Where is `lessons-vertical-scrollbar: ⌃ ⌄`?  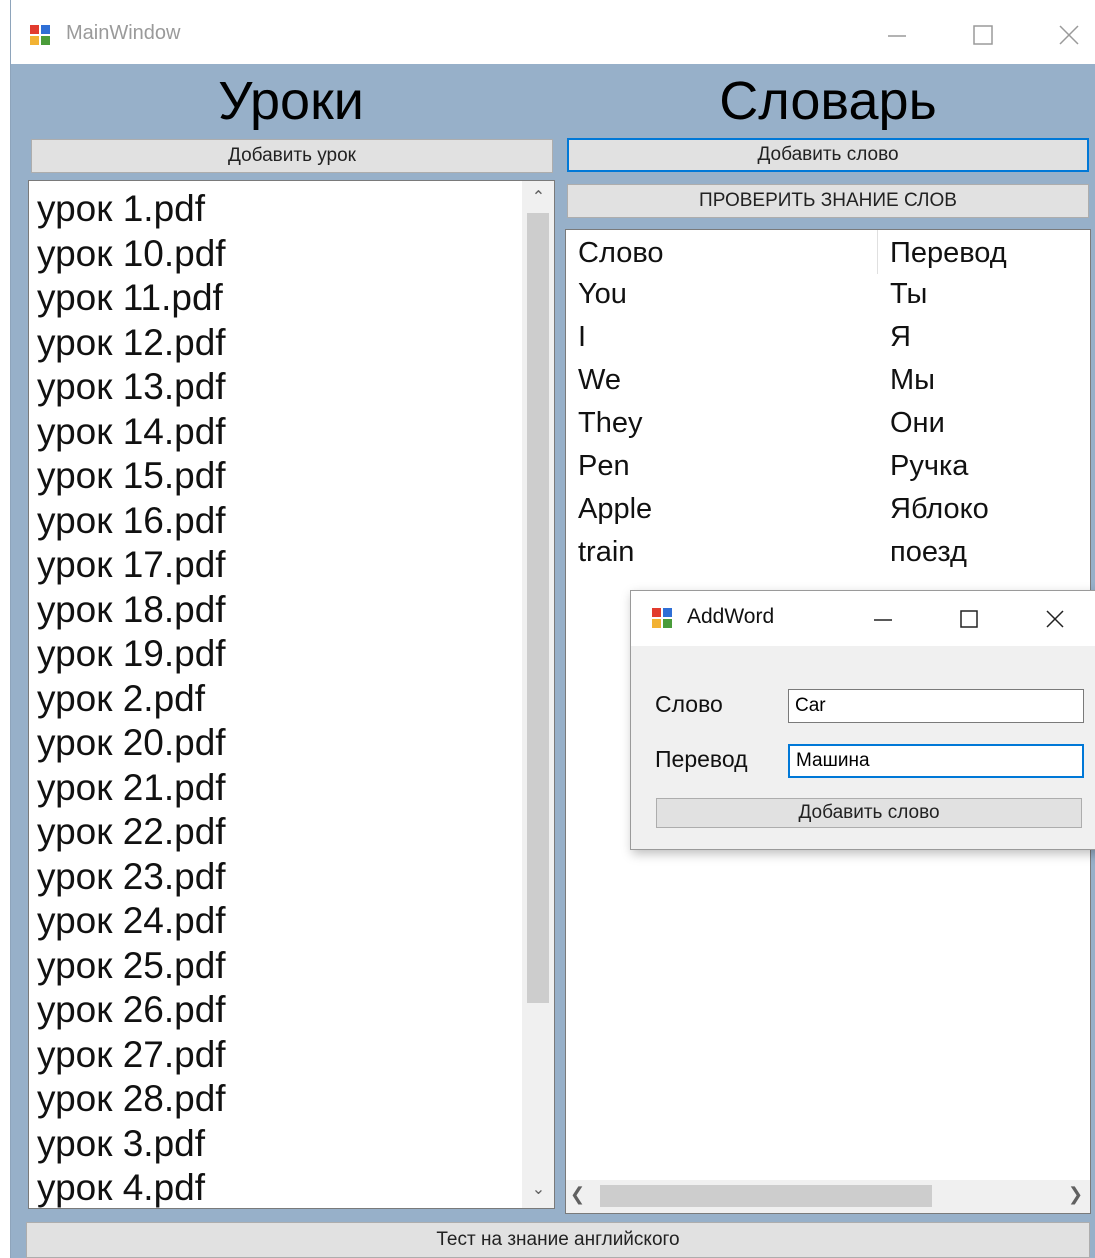 lessons-vertical-scrollbar: ⌃ ⌄ is located at coordinates (538, 694).